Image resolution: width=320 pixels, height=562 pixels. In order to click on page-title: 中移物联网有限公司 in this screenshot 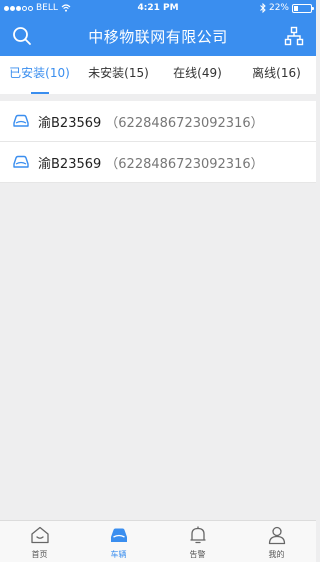, I will do `click(158, 37)`.